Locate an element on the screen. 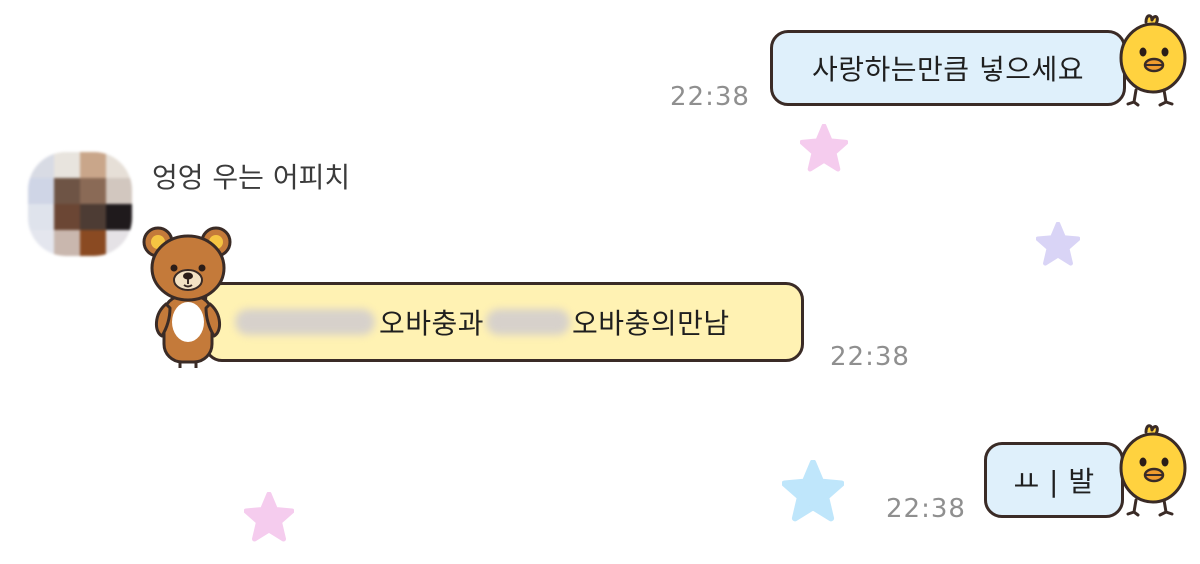 The image size is (1200, 564). received-message-bubble: 오바충과 오바충의만남 is located at coordinates (504, 322).